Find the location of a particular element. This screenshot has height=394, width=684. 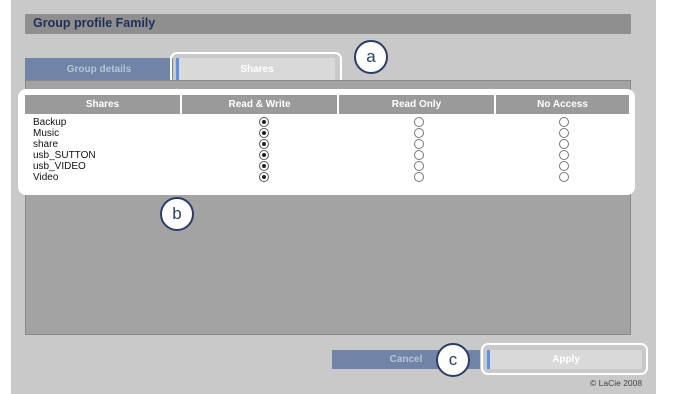

callout-c: c is located at coordinates (453, 360).